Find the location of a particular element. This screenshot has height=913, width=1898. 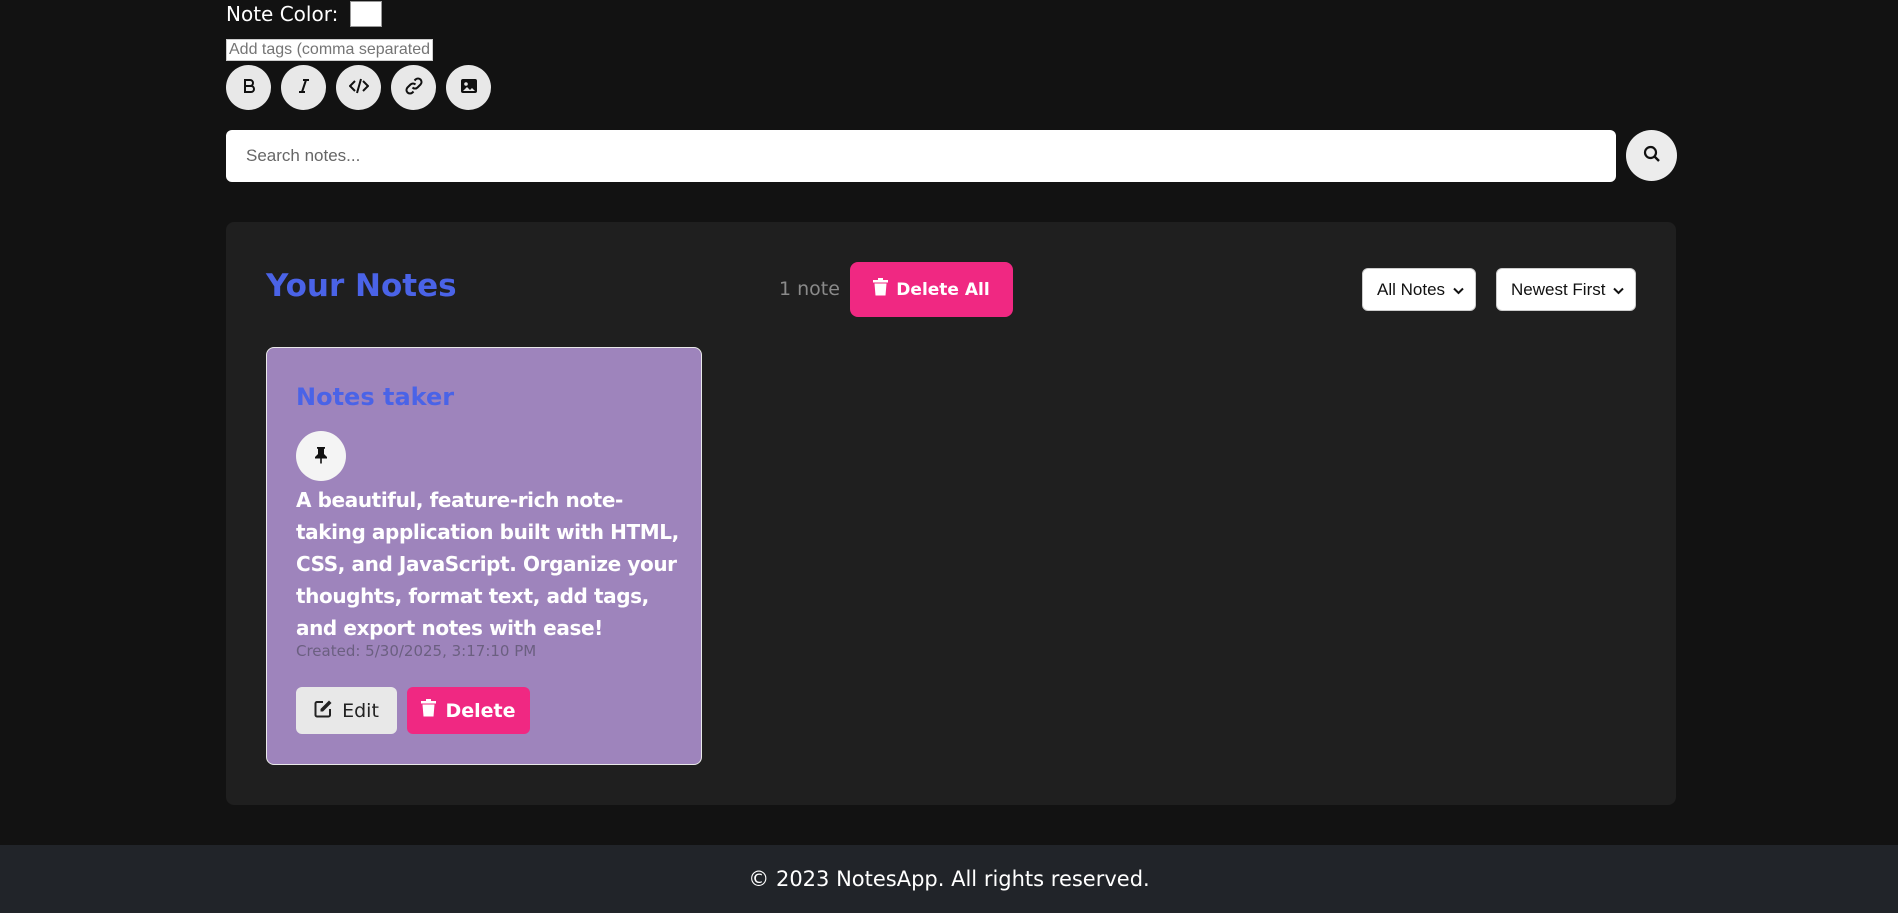

code-icon is located at coordinates (358, 87).